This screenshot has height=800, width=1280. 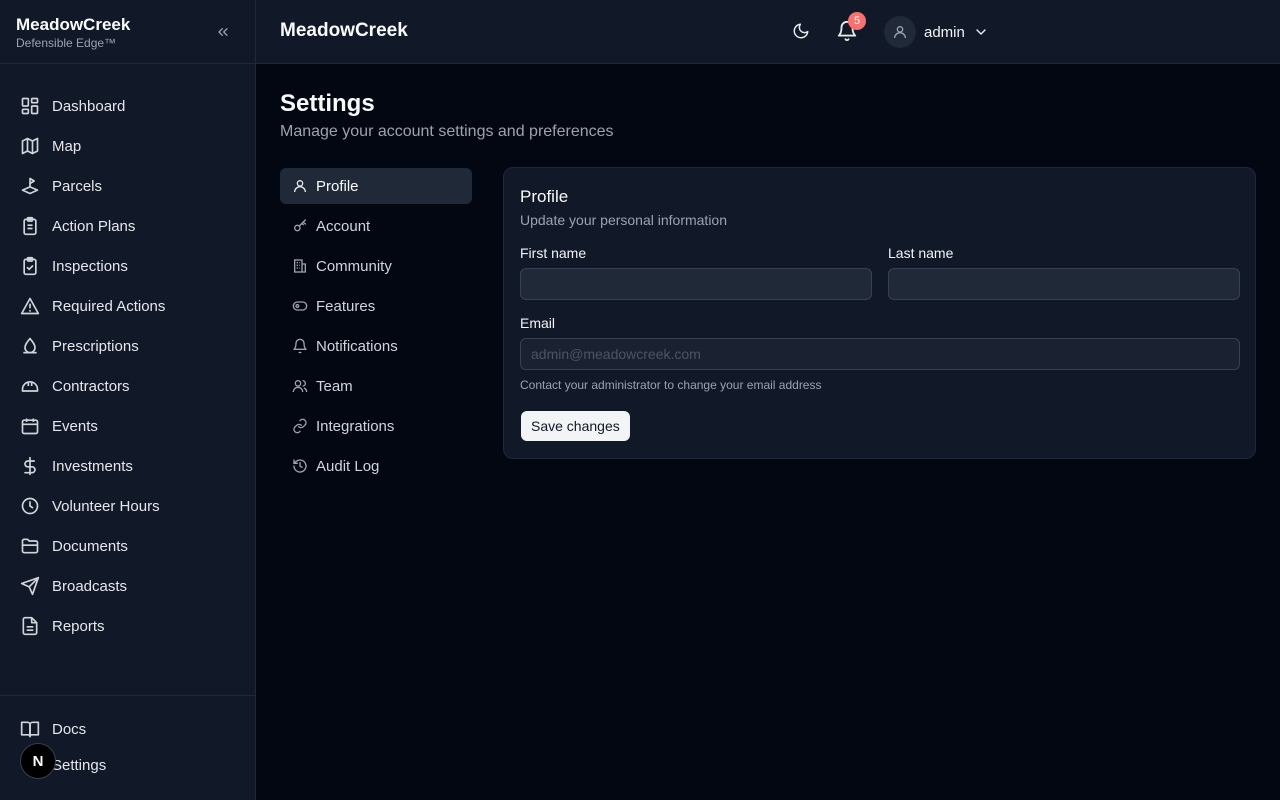 What do you see at coordinates (91, 386) in the screenshot?
I see `sidebar-item-label: Contractors` at bounding box center [91, 386].